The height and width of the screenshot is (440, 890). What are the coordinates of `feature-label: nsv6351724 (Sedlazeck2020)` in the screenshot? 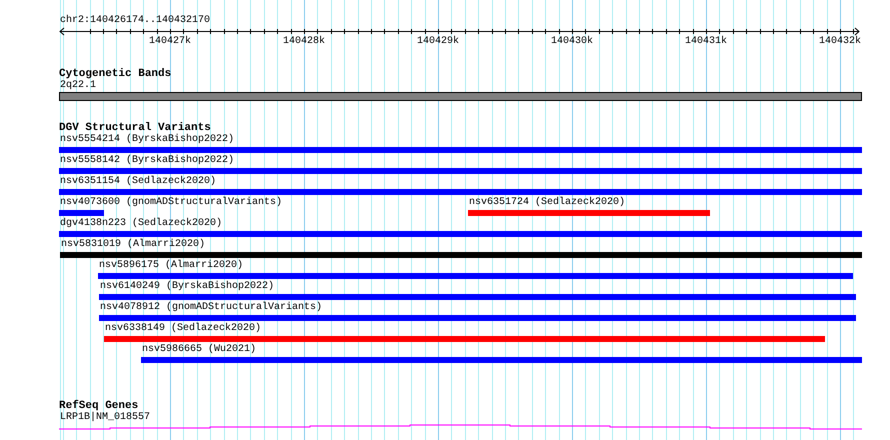 It's located at (547, 202).